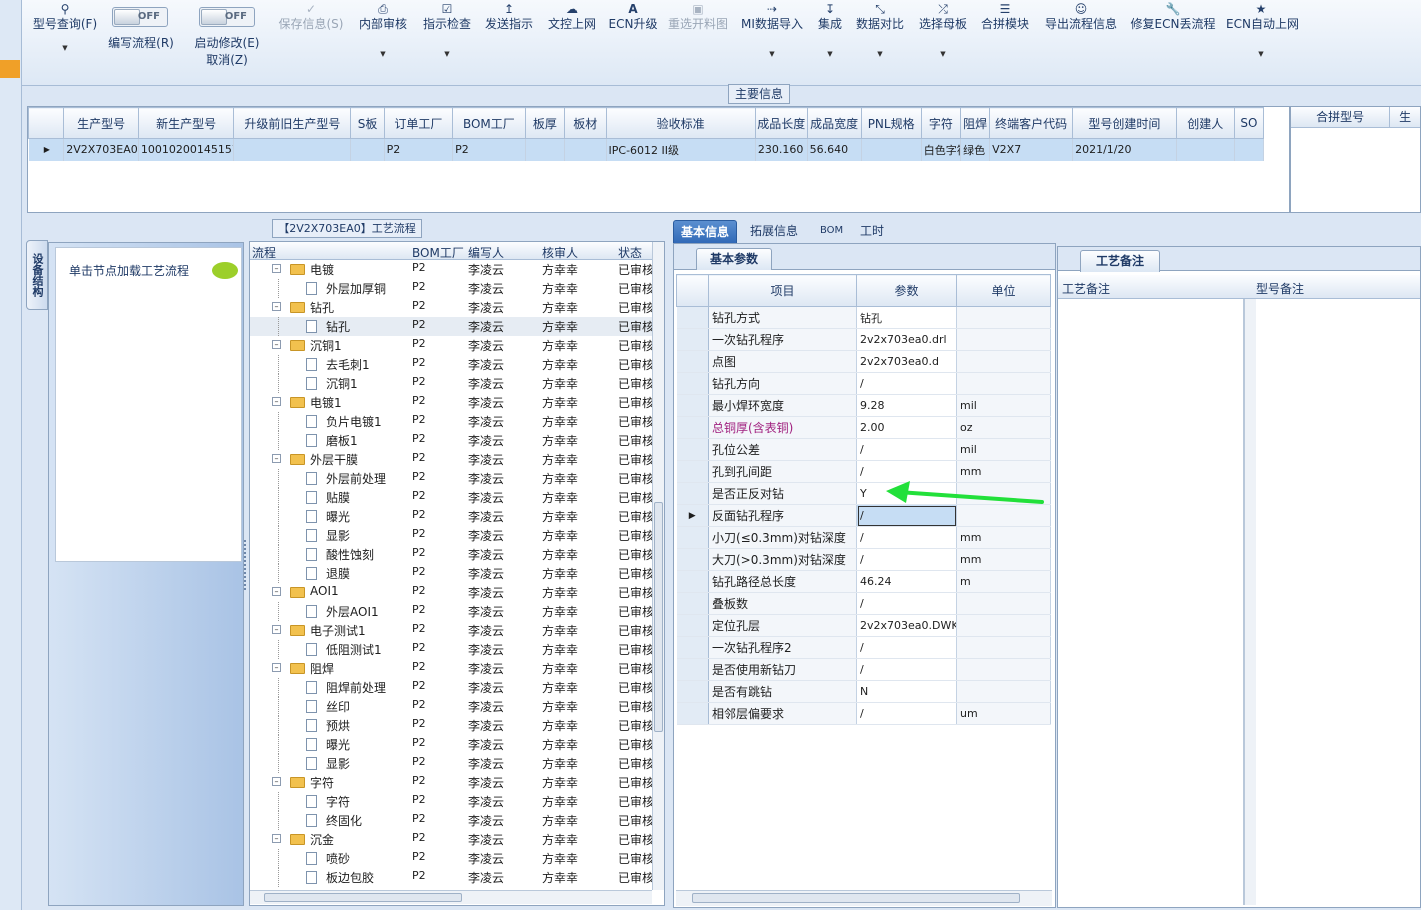  Describe the element at coordinates (630, 252) in the screenshot. I see `flow-col-header: 状态` at that location.